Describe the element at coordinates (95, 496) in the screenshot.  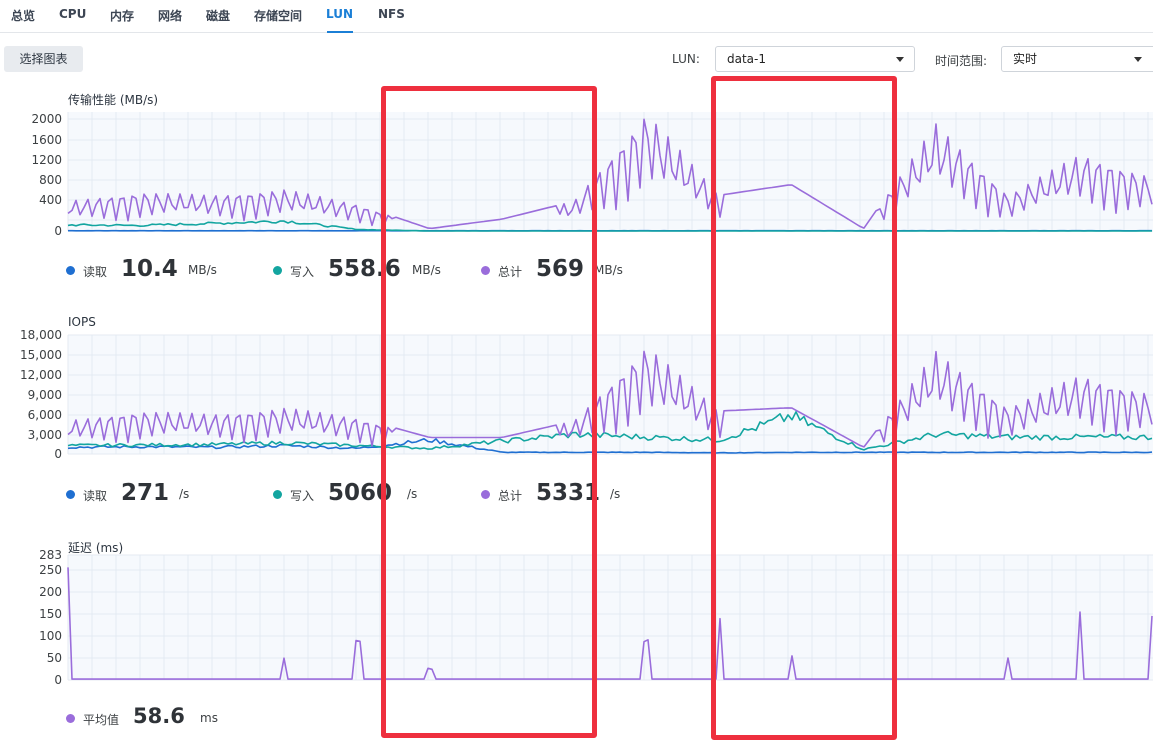
I see `legend-iops-read-label: 读取` at that location.